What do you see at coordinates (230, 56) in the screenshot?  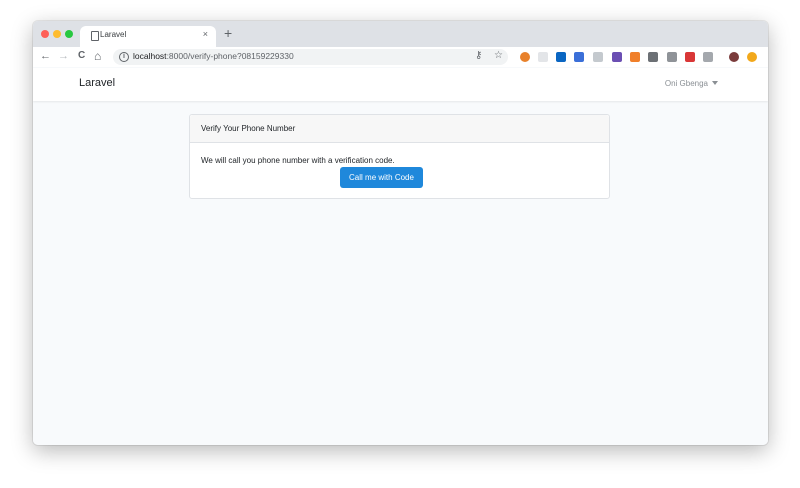 I see `url-path: :8000/verify-phone?08159229330` at bounding box center [230, 56].